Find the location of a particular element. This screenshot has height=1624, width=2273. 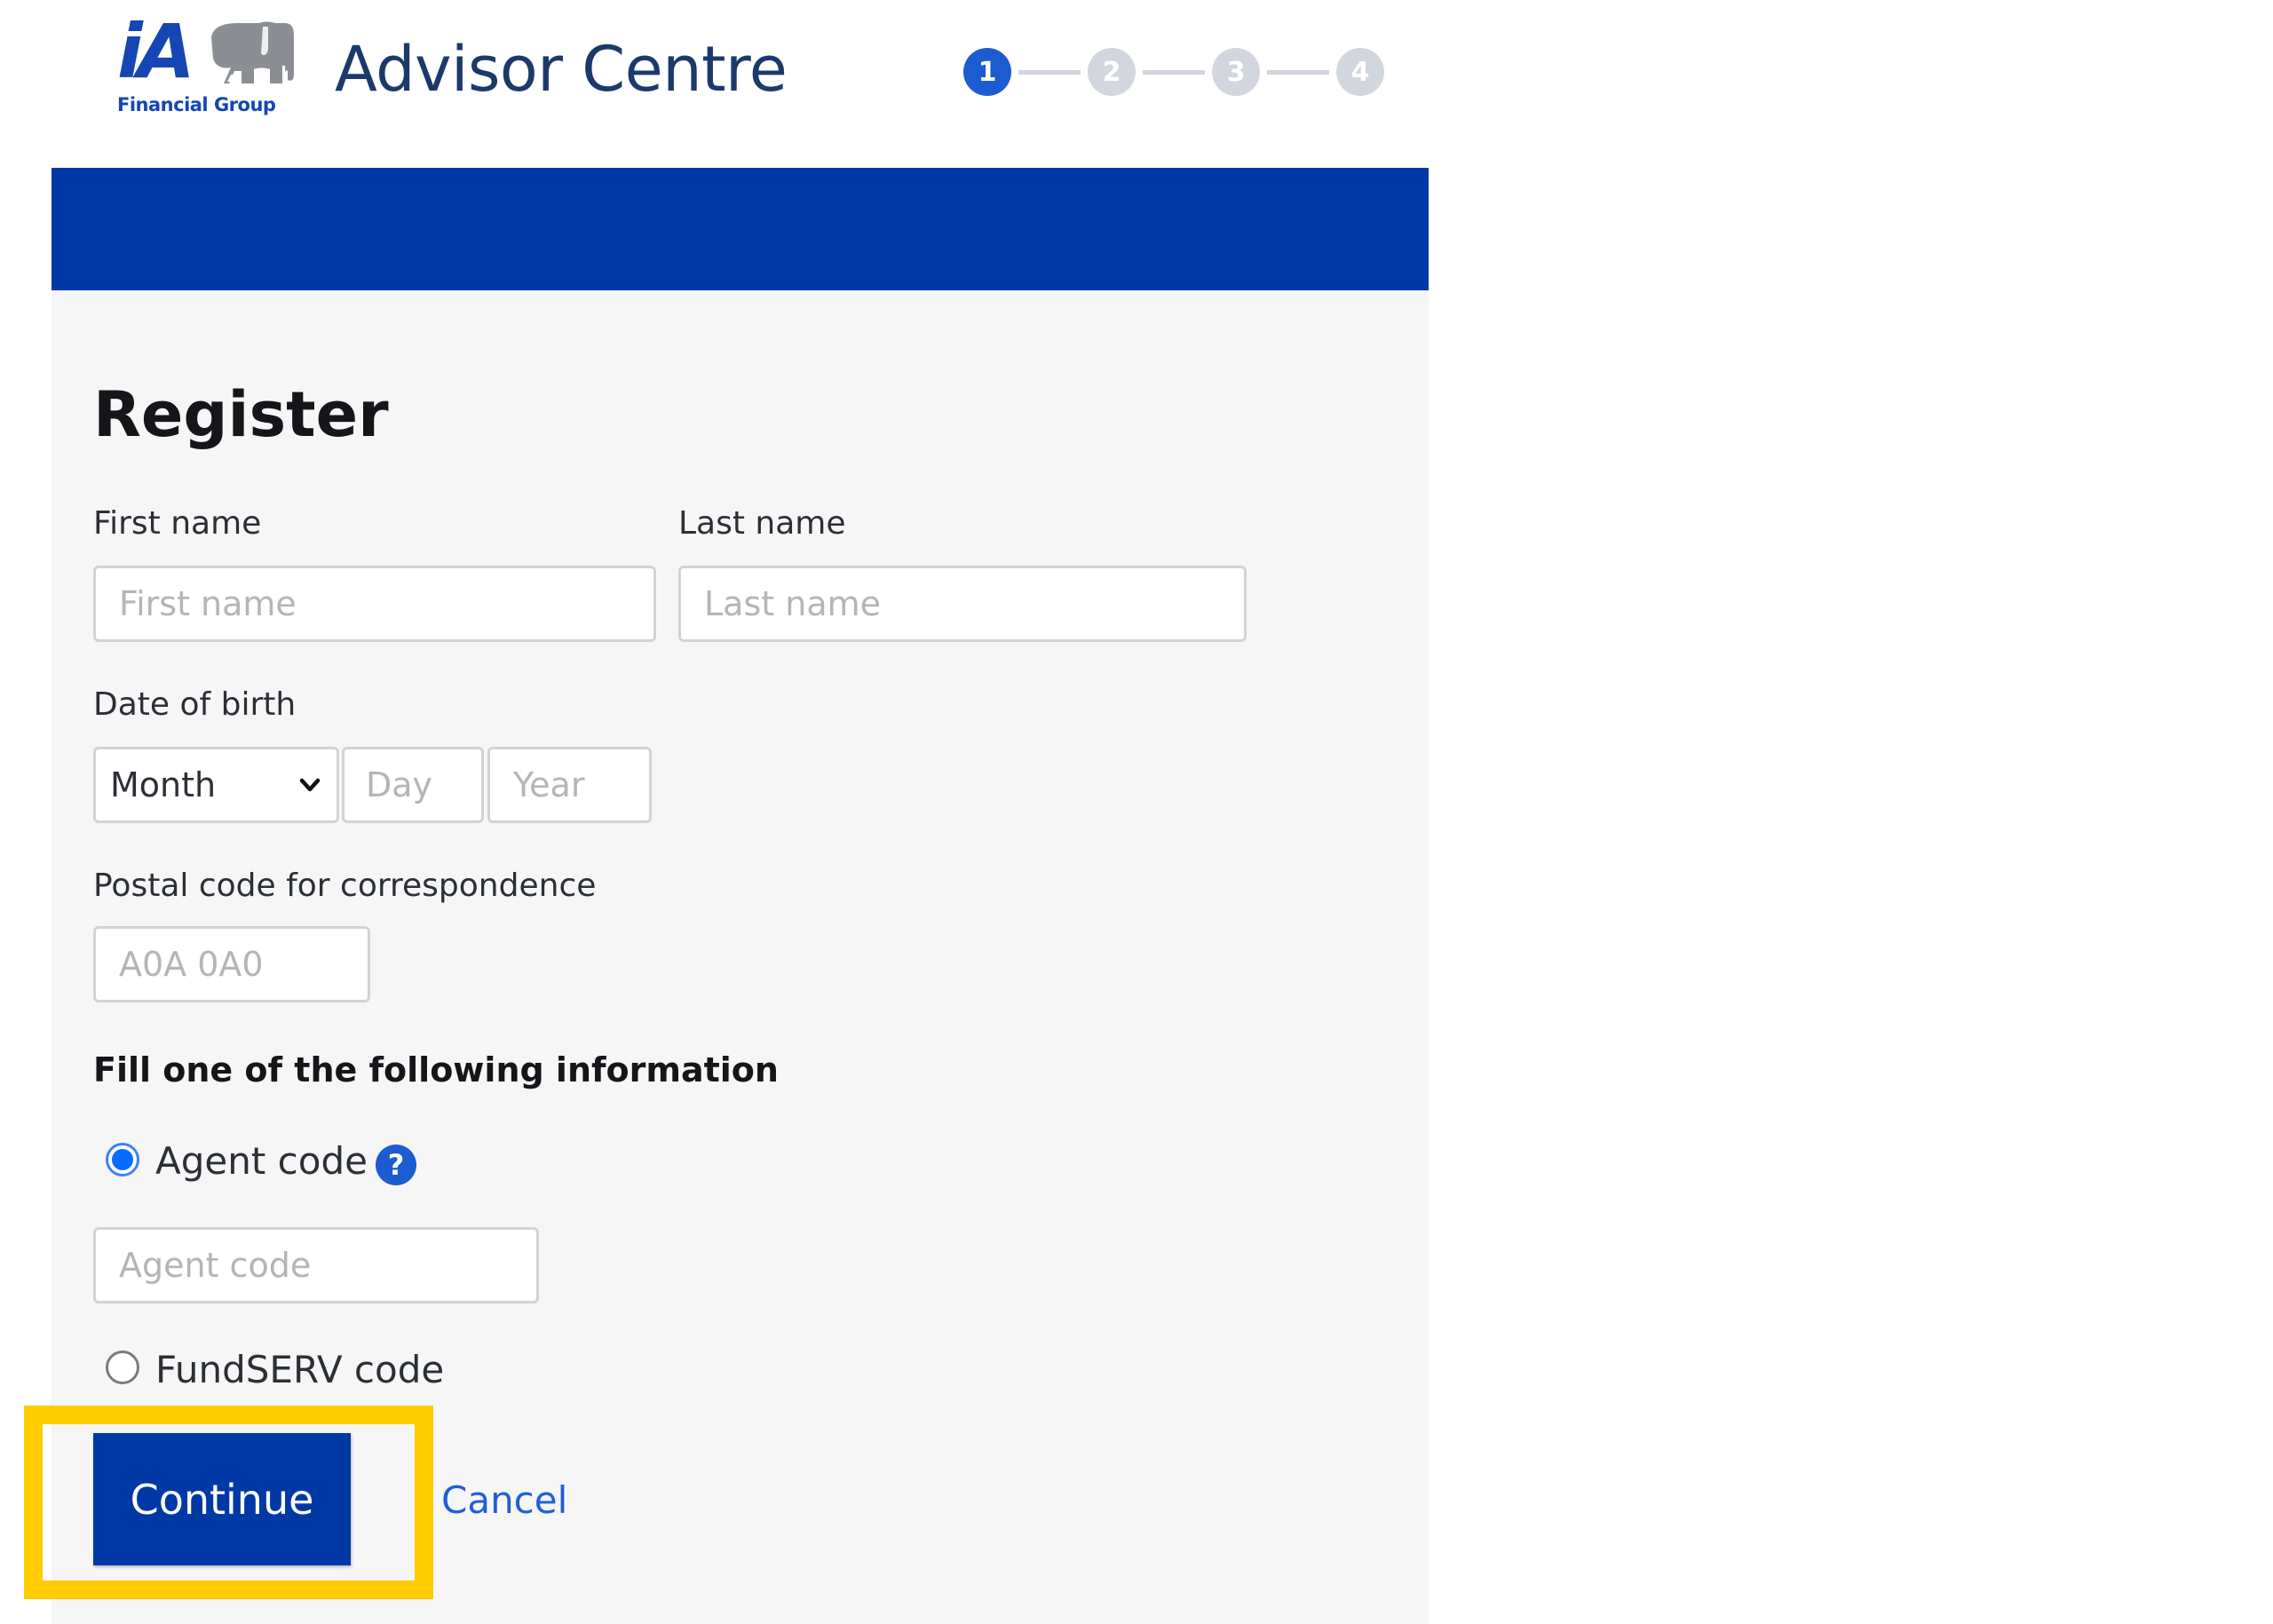

fundserv-code-radio-label: FundSERV code is located at coordinates (299, 1370).